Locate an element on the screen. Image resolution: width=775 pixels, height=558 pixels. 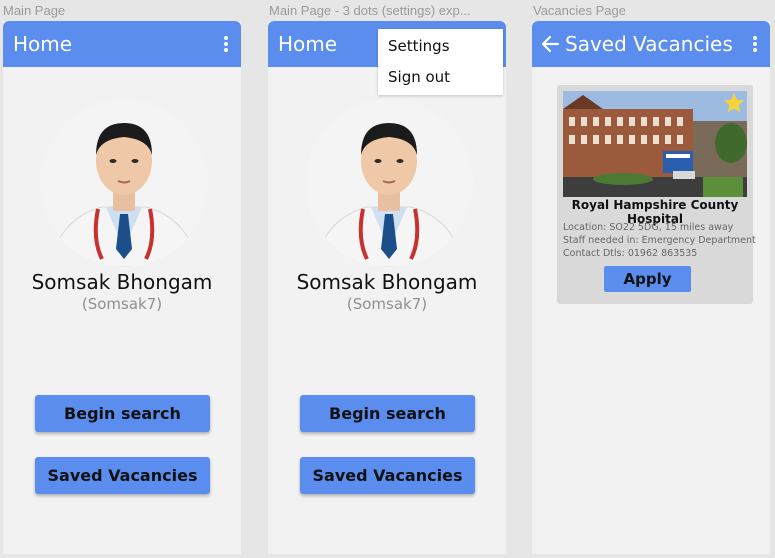
frame-label-main-page: Main Page is located at coordinates (34, 10).